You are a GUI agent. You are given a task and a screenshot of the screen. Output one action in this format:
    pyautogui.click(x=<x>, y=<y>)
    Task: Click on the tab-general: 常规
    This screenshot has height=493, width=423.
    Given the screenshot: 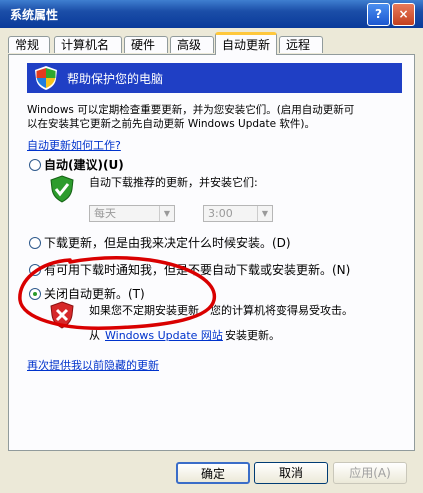 What is the action you would take?
    pyautogui.click(x=29, y=44)
    